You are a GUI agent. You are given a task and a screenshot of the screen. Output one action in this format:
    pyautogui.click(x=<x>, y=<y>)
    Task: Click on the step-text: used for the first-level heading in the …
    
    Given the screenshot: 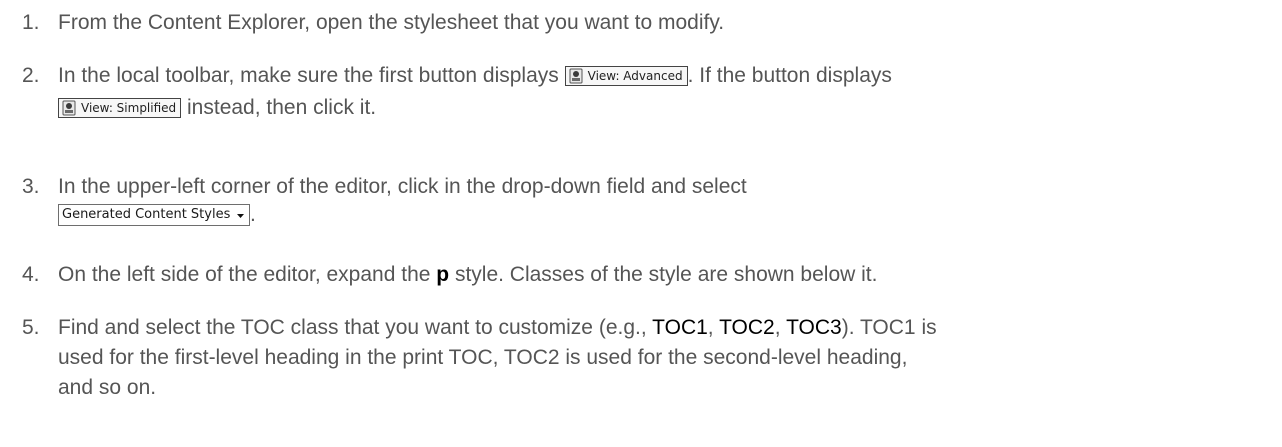 What is the action you would take?
    pyautogui.click(x=483, y=357)
    